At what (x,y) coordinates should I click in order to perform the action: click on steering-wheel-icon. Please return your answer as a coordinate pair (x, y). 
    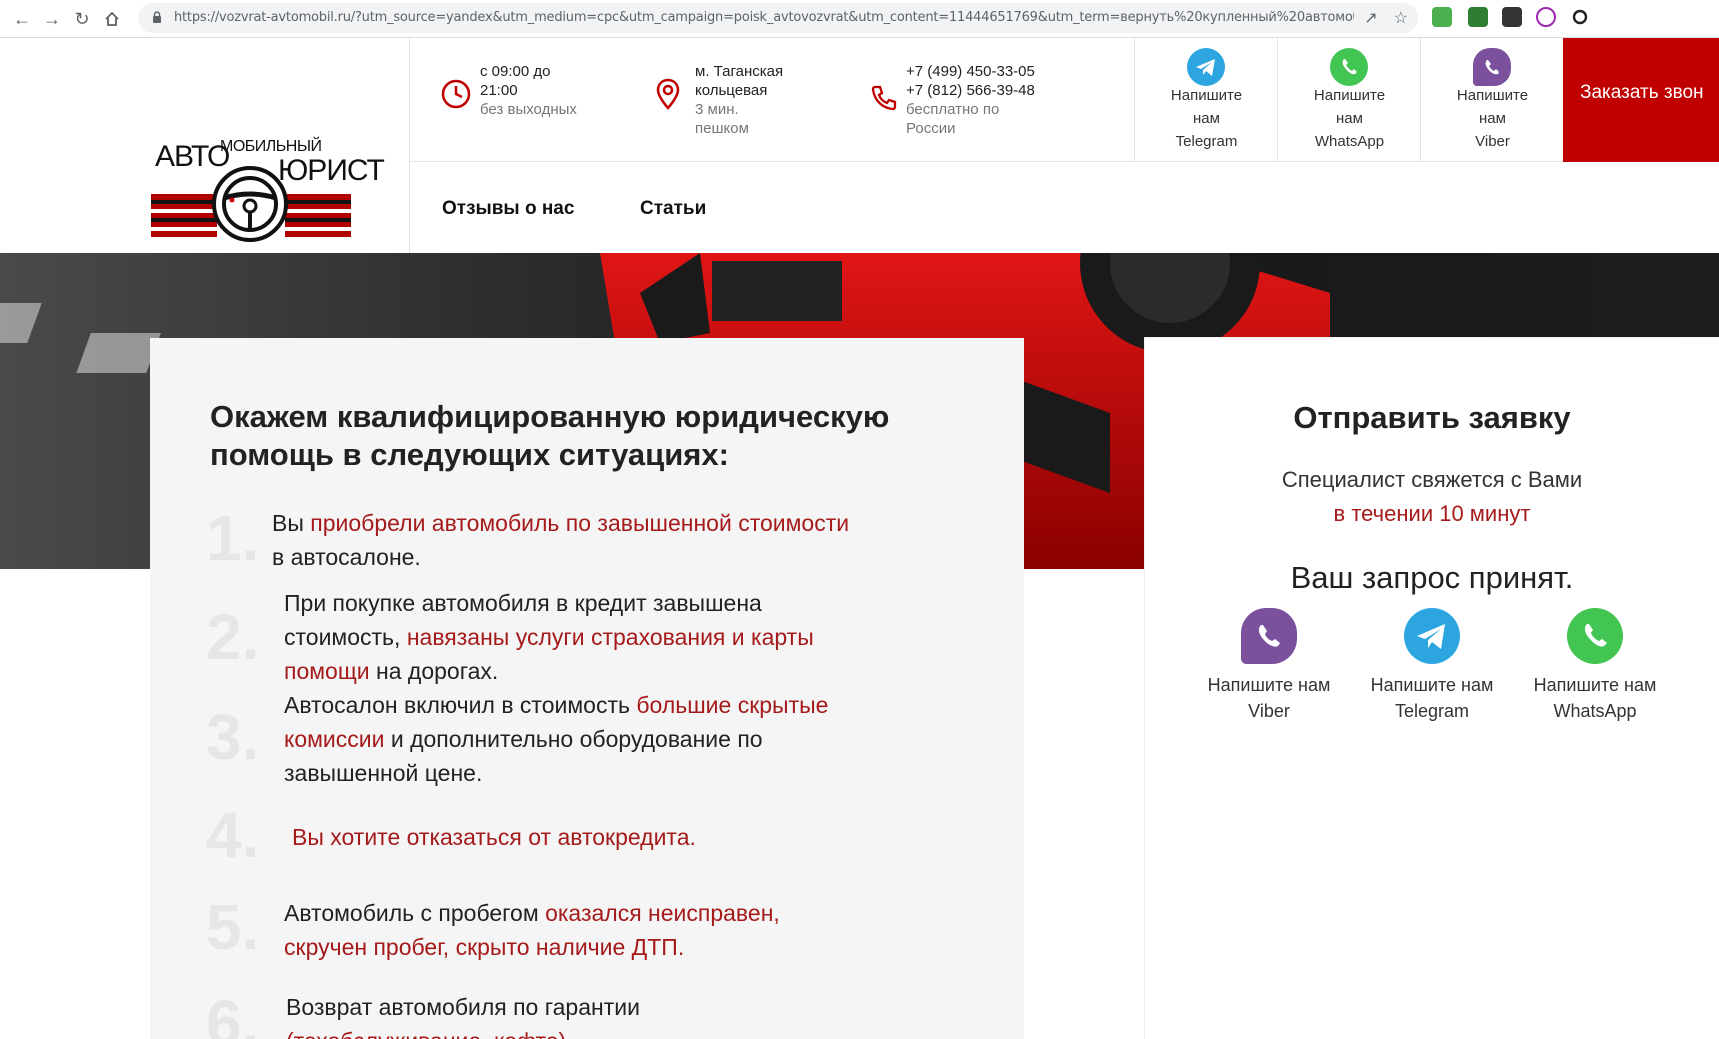
    Looking at the image, I should click on (250, 204).